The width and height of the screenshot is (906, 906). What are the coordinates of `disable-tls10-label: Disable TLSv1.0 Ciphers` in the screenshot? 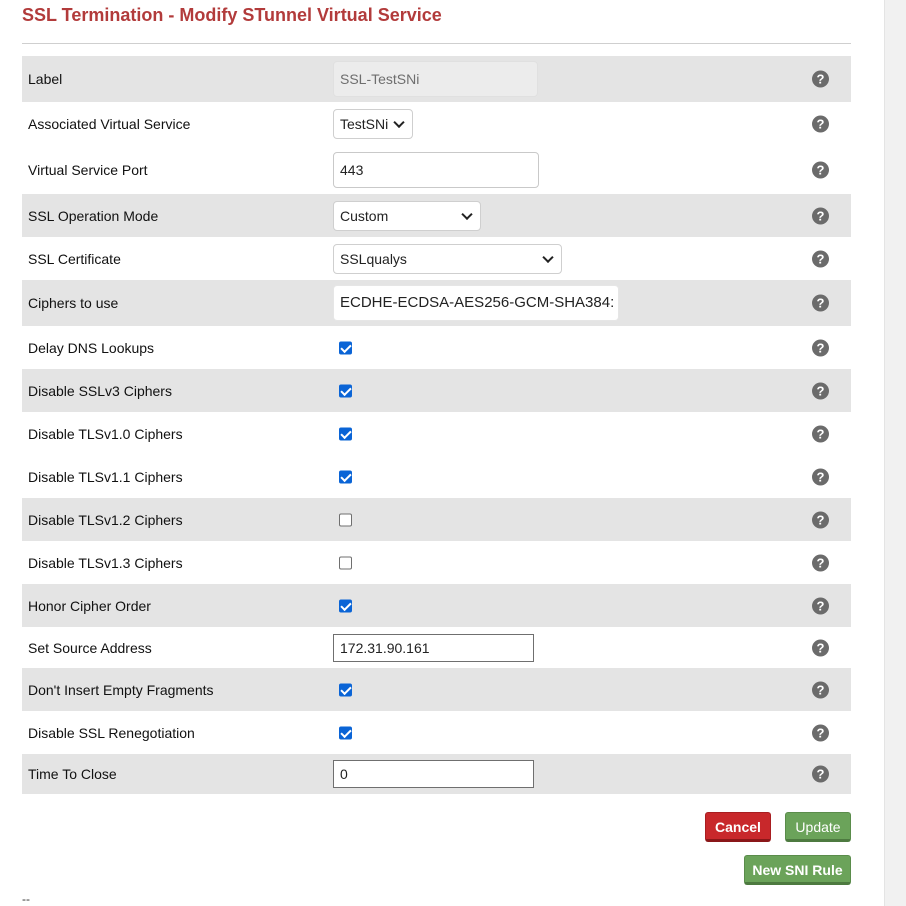 It's located at (105, 433).